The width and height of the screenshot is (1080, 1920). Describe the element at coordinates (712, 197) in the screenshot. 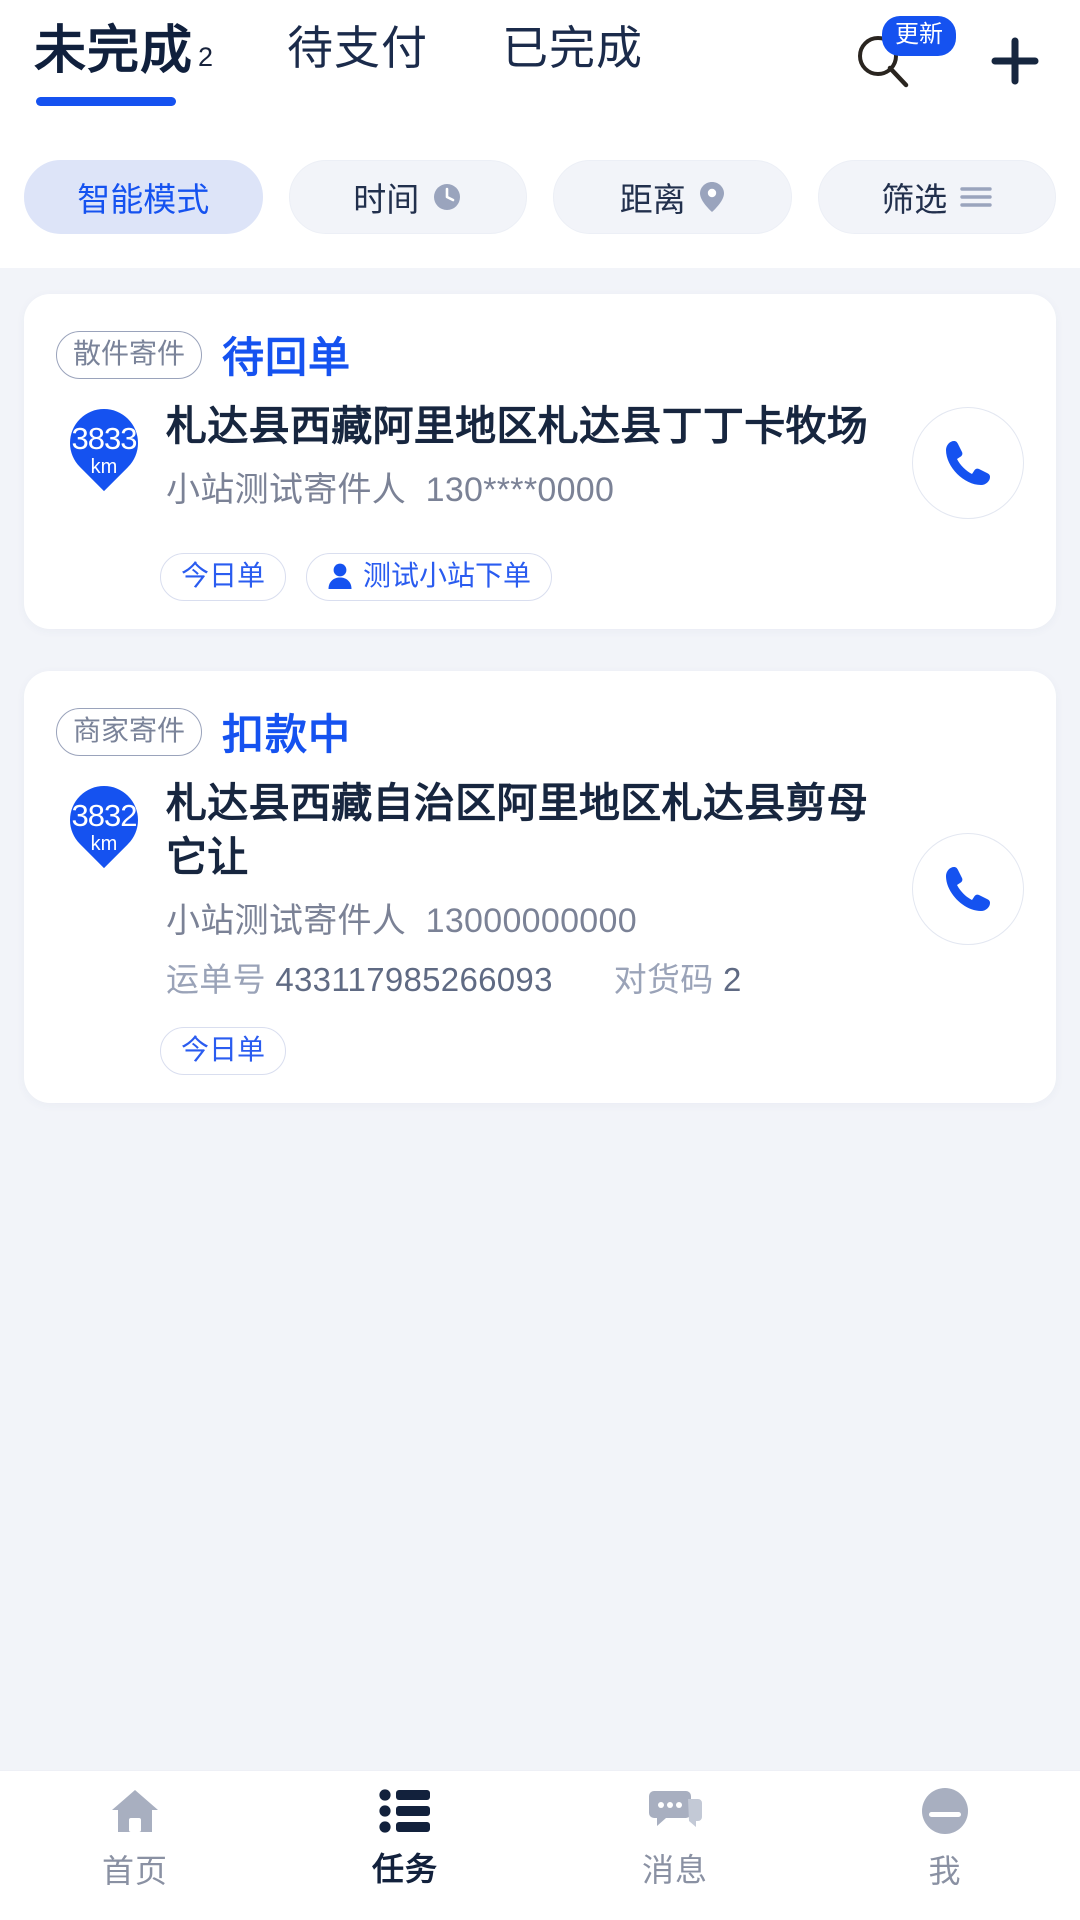

I see `location-pin-icon` at that location.